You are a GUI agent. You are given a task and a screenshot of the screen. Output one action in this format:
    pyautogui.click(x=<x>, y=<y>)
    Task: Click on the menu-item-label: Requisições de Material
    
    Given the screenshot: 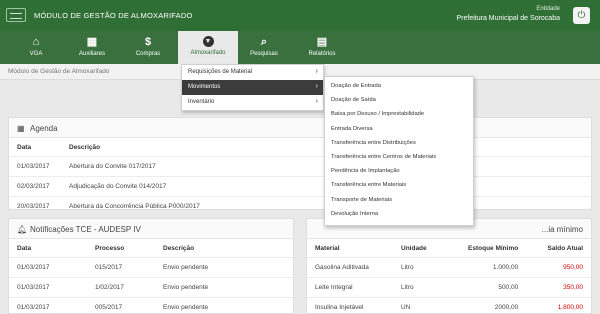 What is the action you would take?
    pyautogui.click(x=220, y=72)
    